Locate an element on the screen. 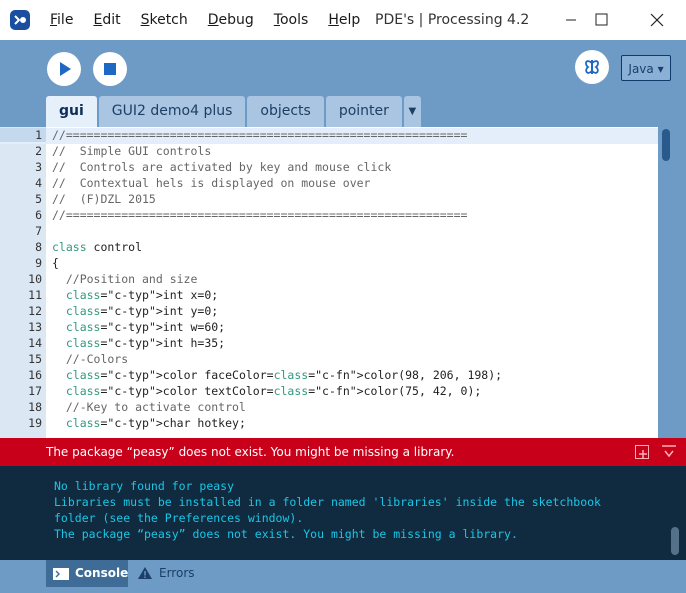 The image size is (686, 593). menu-item-edit: Edit is located at coordinates (106, 20).